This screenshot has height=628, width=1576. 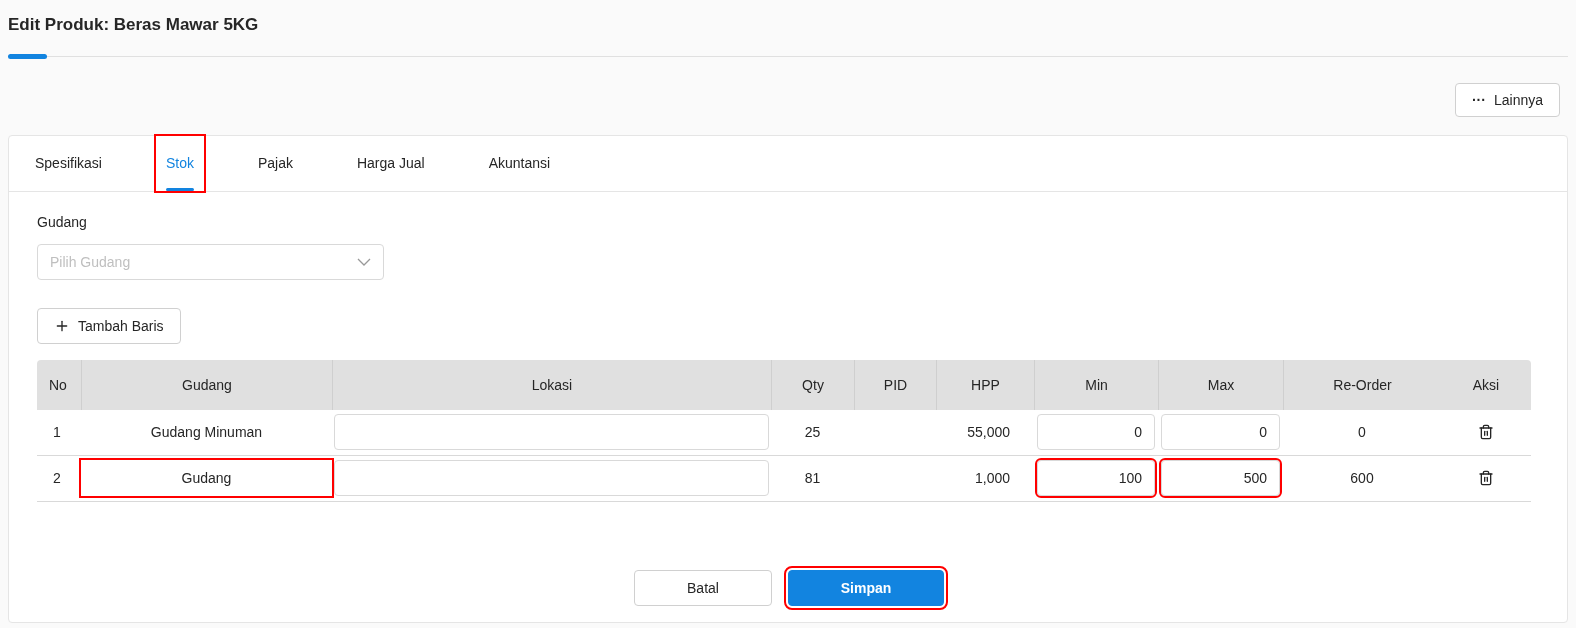 What do you see at coordinates (1096, 432) in the screenshot?
I see `min-input: 0` at bounding box center [1096, 432].